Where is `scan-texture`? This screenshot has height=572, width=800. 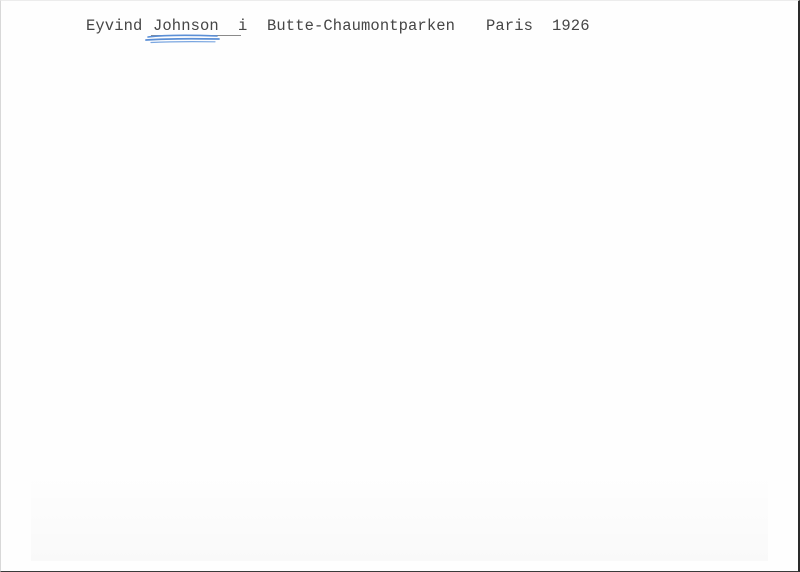 scan-texture is located at coordinates (399, 516).